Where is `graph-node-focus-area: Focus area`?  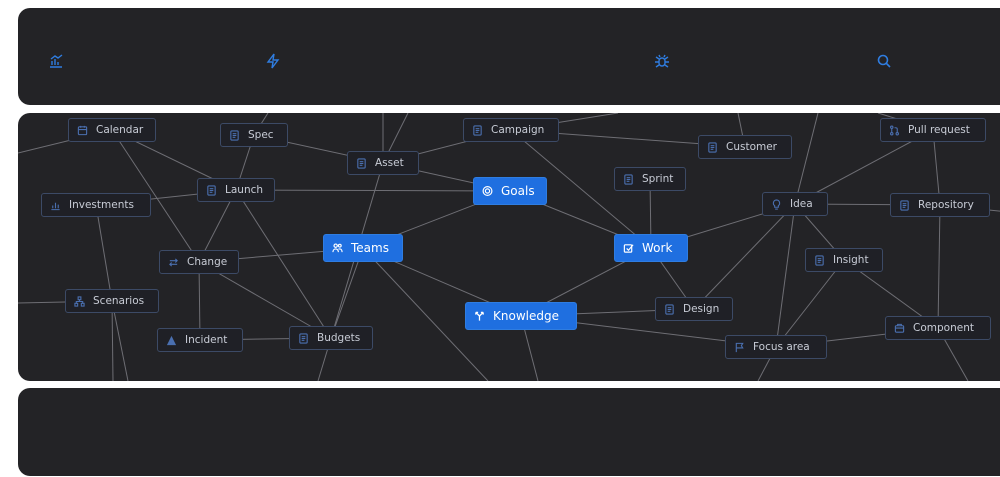 graph-node-focus-area: Focus area is located at coordinates (776, 347).